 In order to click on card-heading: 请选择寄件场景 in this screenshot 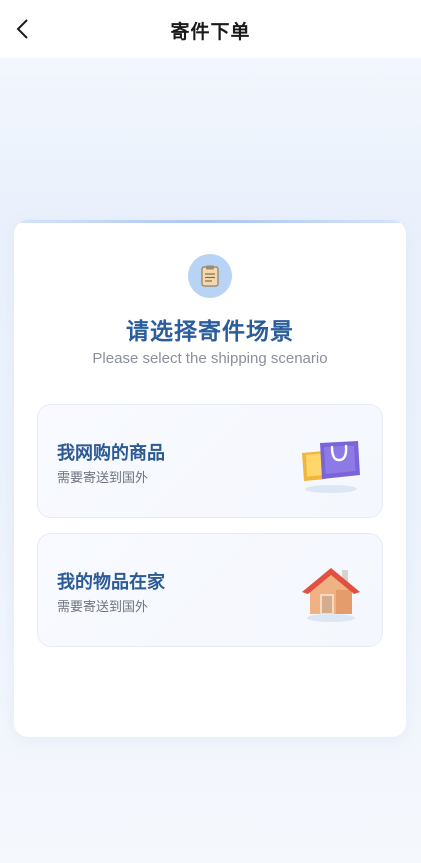, I will do `click(210, 332)`.